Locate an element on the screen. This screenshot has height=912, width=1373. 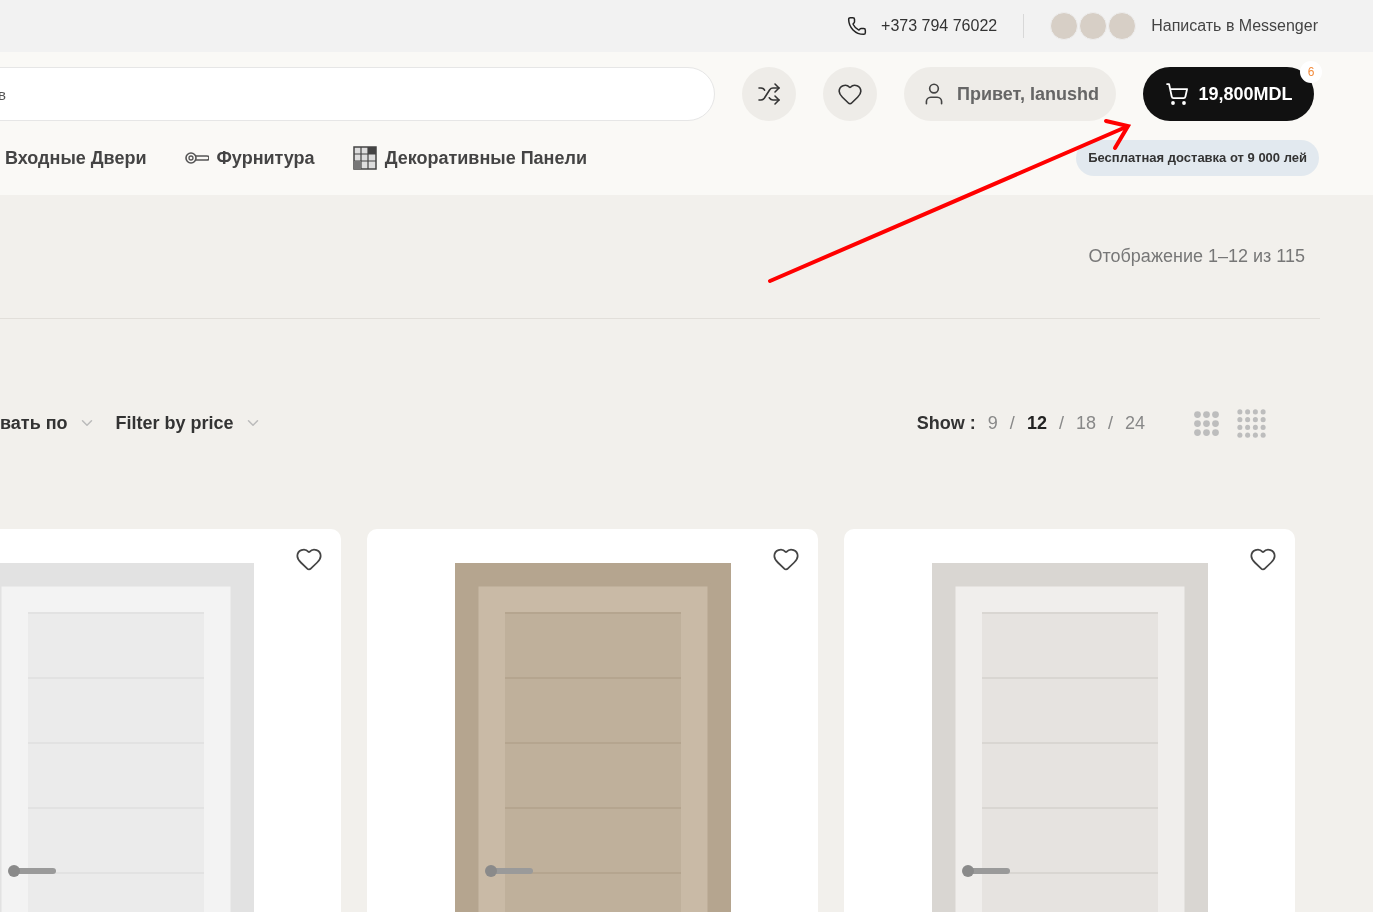
door-handle-icon is located at coordinates (196, 158).